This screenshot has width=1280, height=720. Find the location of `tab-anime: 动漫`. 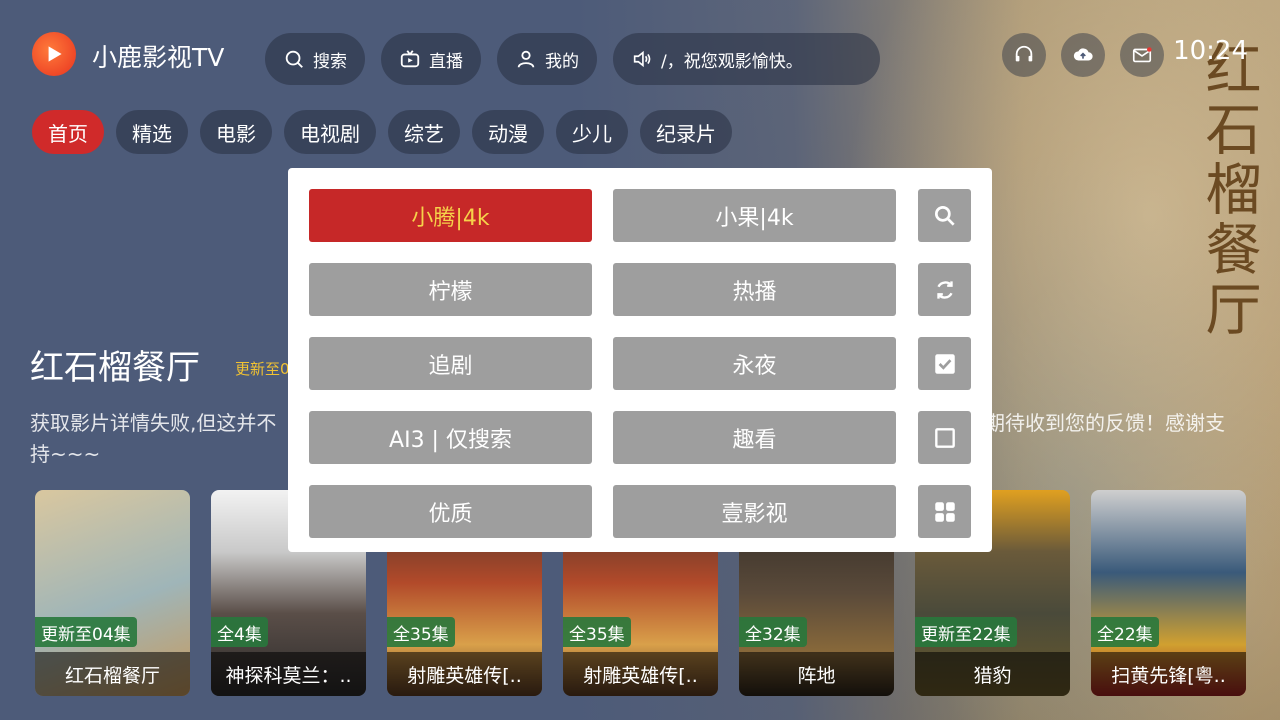

tab-anime: 动漫 is located at coordinates (508, 132).